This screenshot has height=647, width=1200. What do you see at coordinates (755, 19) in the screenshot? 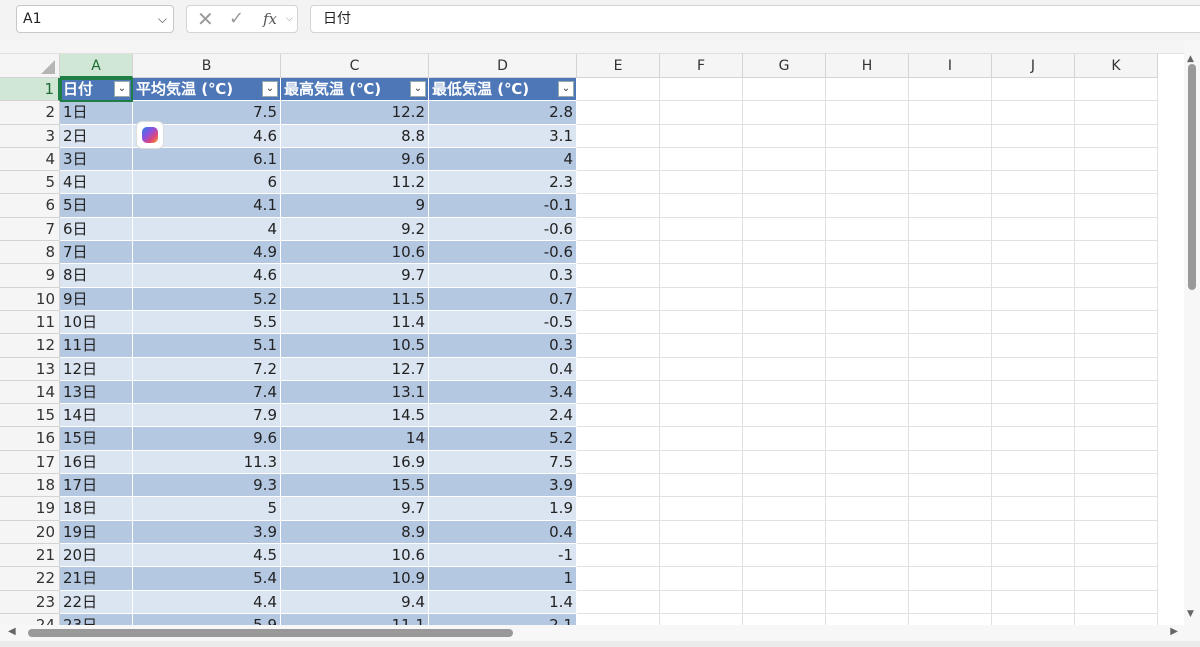
I see `formula-input: 日付` at bounding box center [755, 19].